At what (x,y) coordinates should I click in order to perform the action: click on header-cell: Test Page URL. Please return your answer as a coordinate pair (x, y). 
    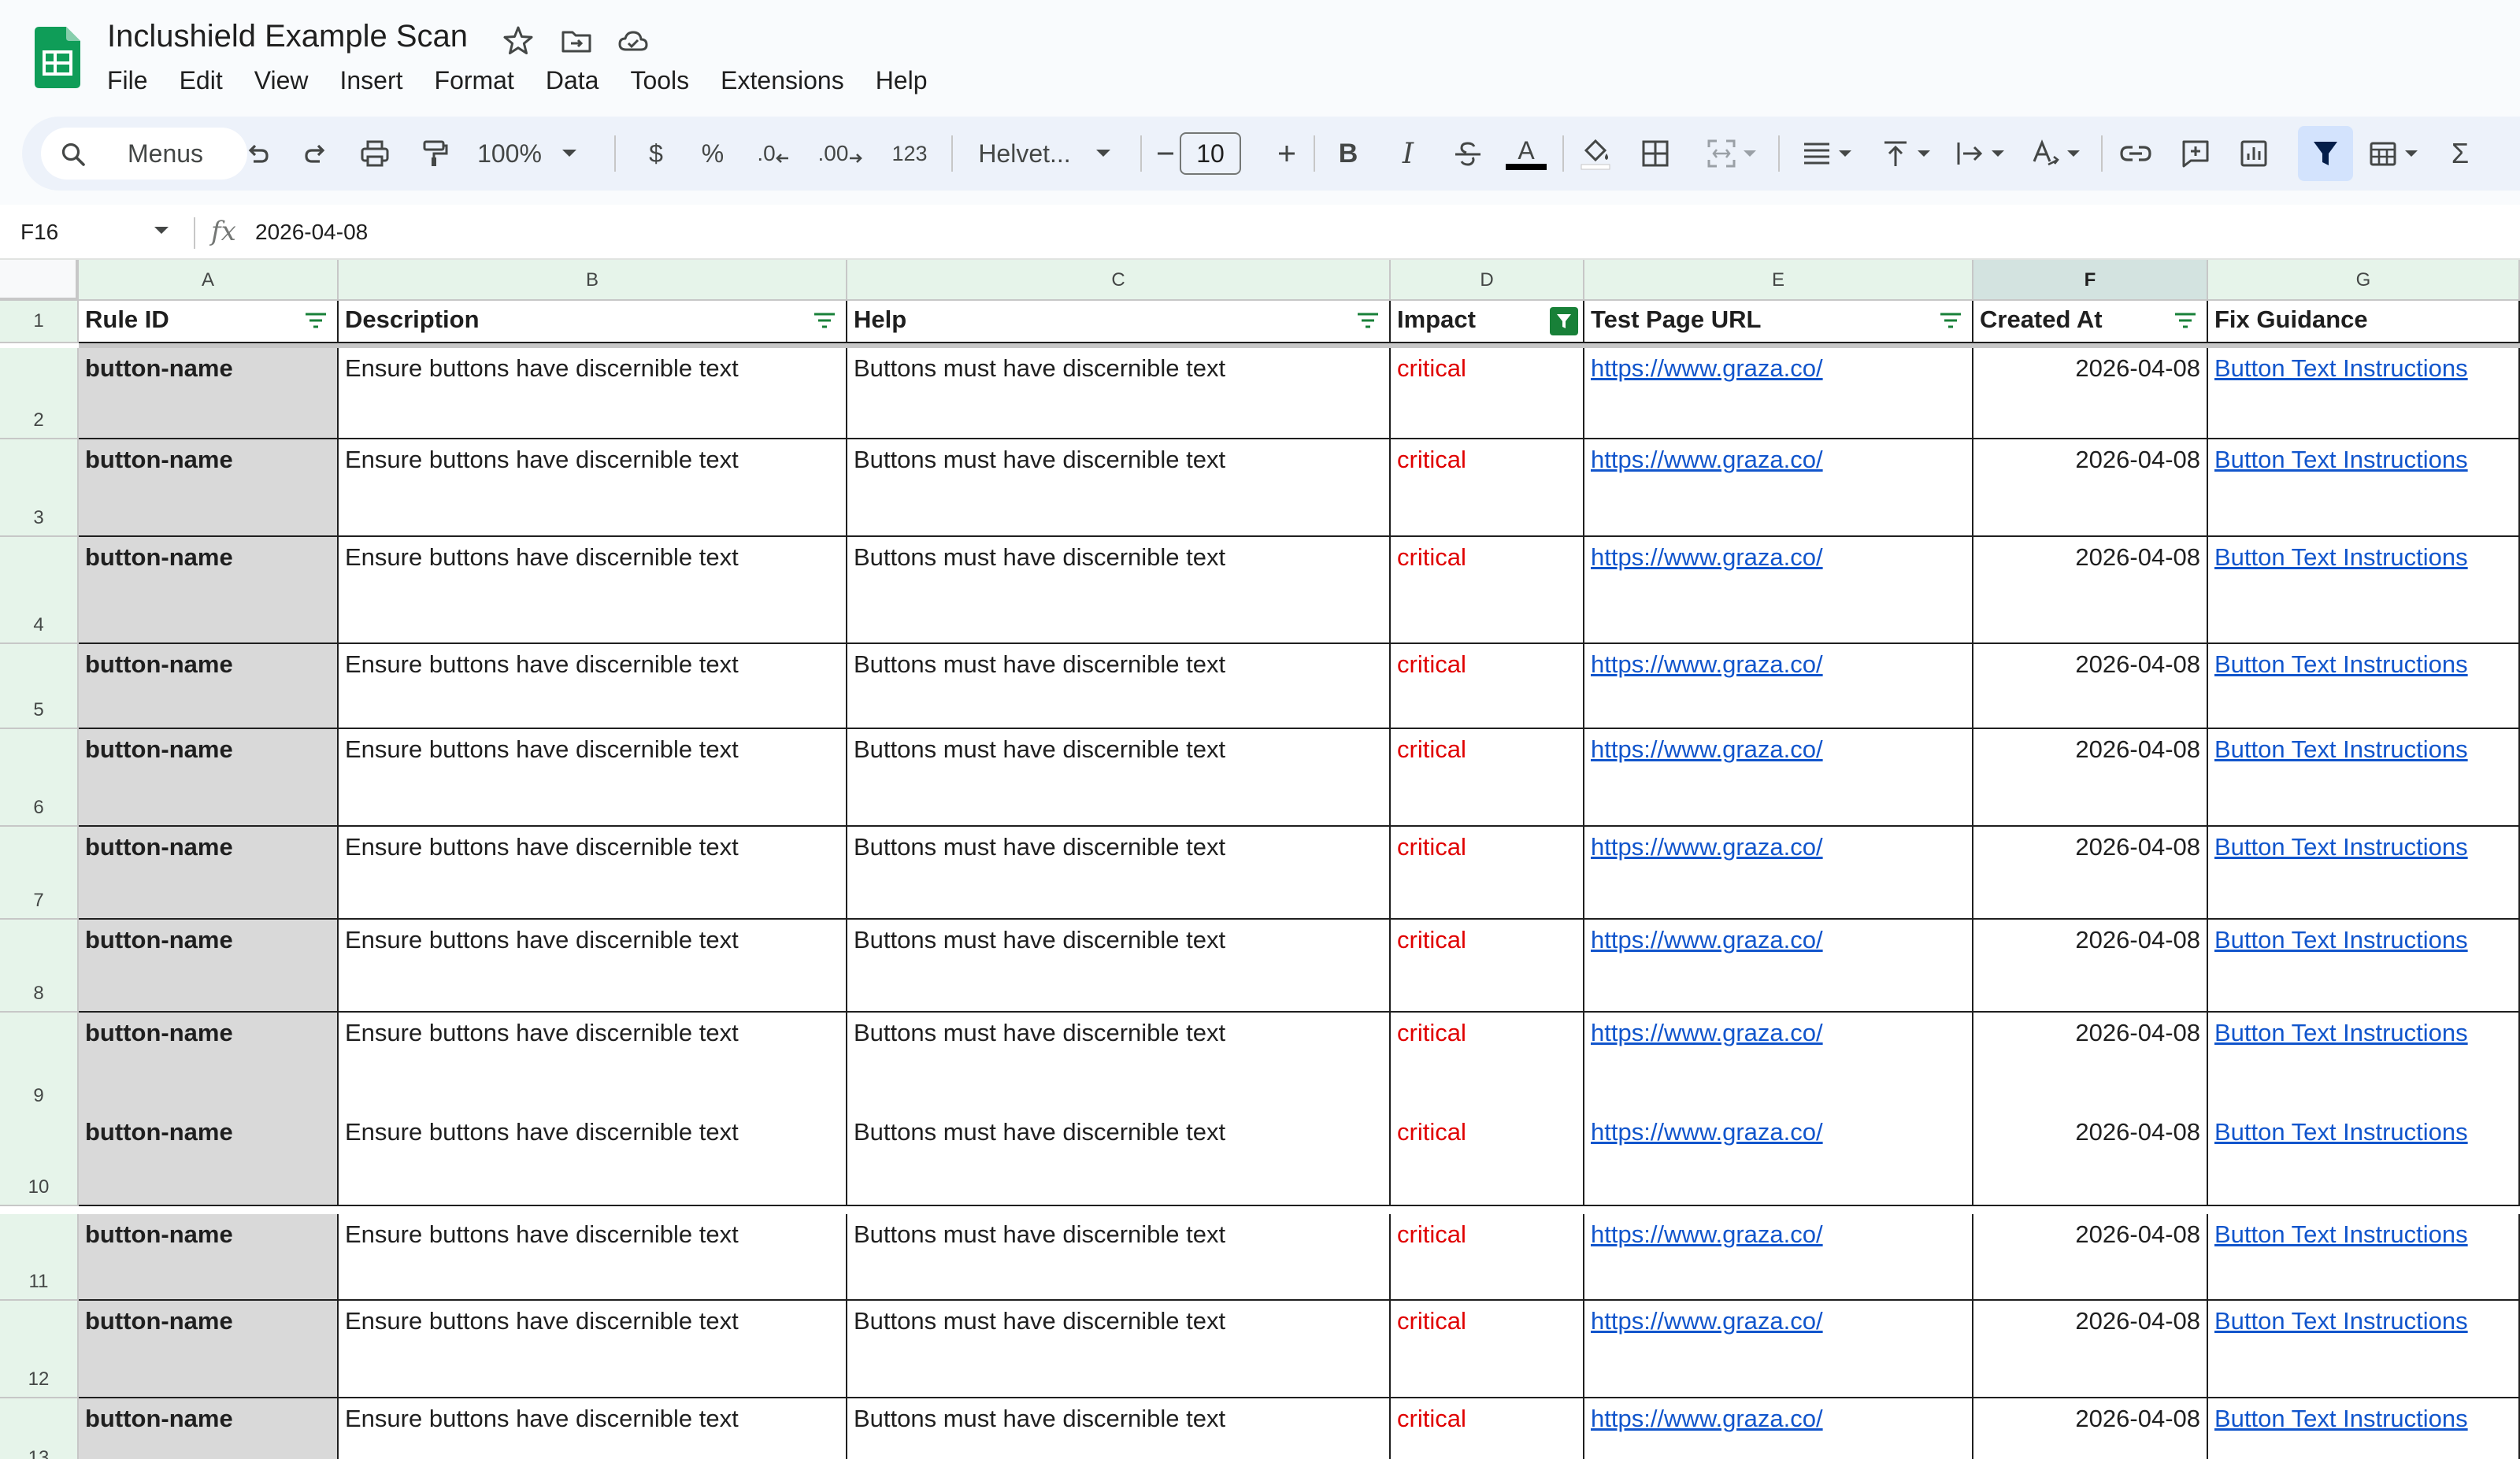
    Looking at the image, I should click on (1778, 322).